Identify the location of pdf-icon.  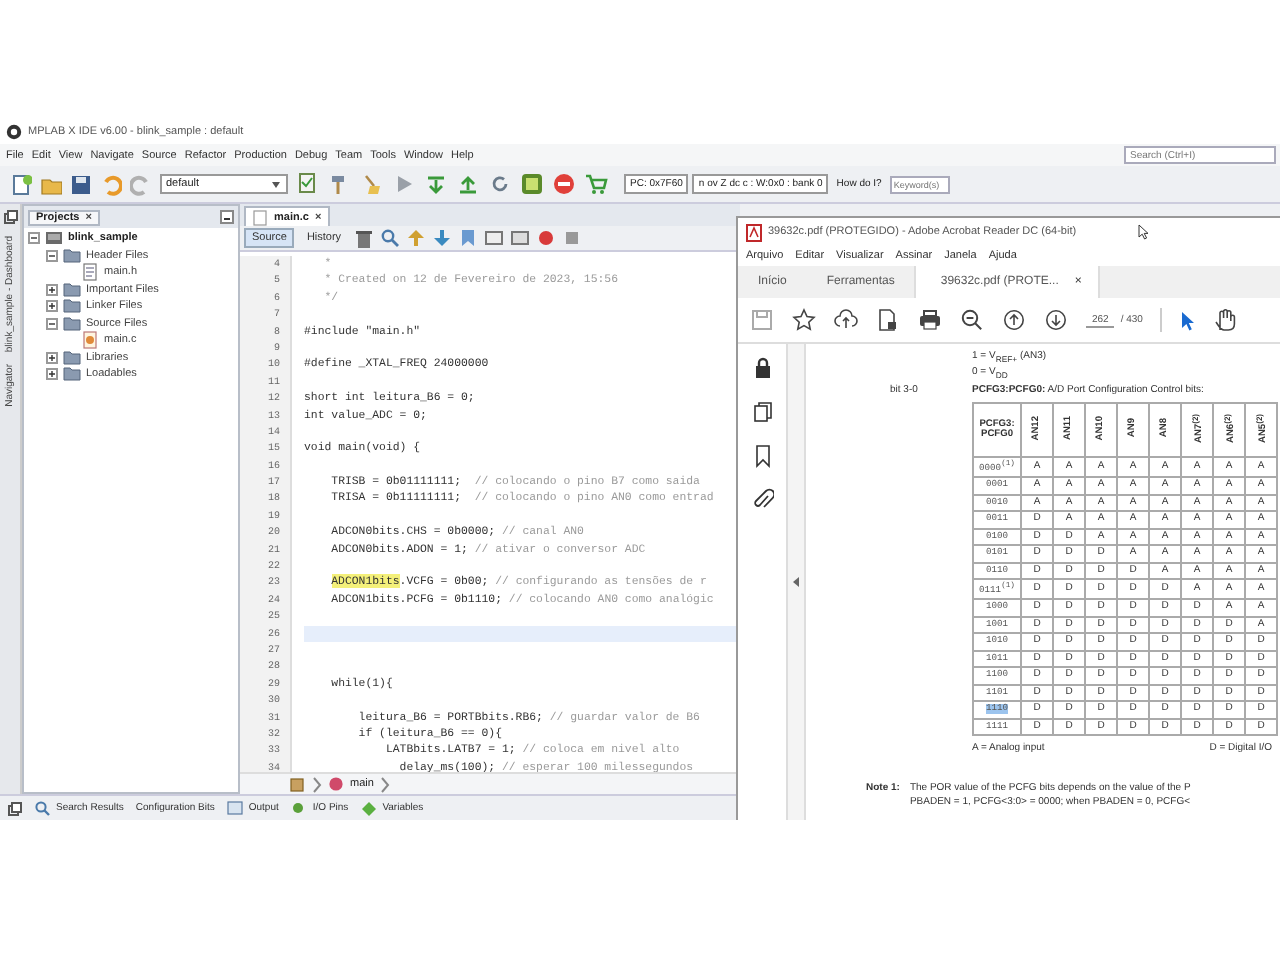
(754, 232).